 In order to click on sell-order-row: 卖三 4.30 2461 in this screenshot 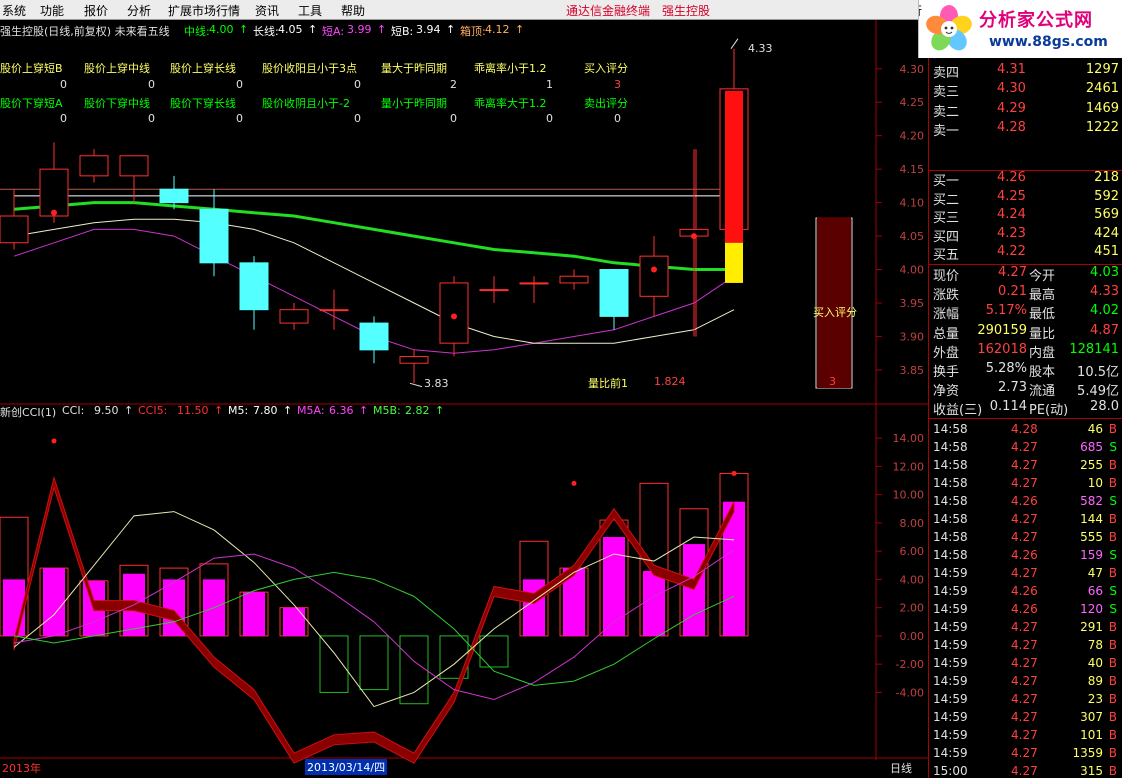, I will do `click(1025, 90)`.